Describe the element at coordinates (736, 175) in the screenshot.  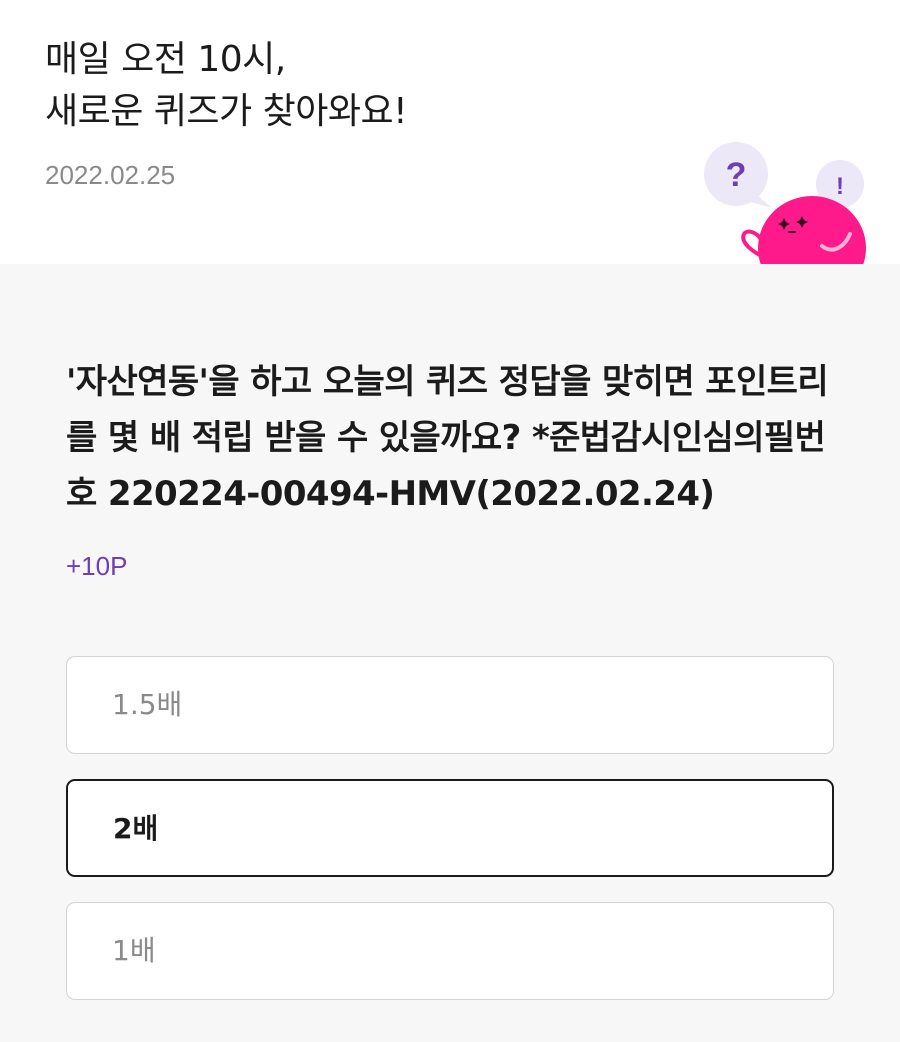
I see `question-mark-text: ?` at that location.